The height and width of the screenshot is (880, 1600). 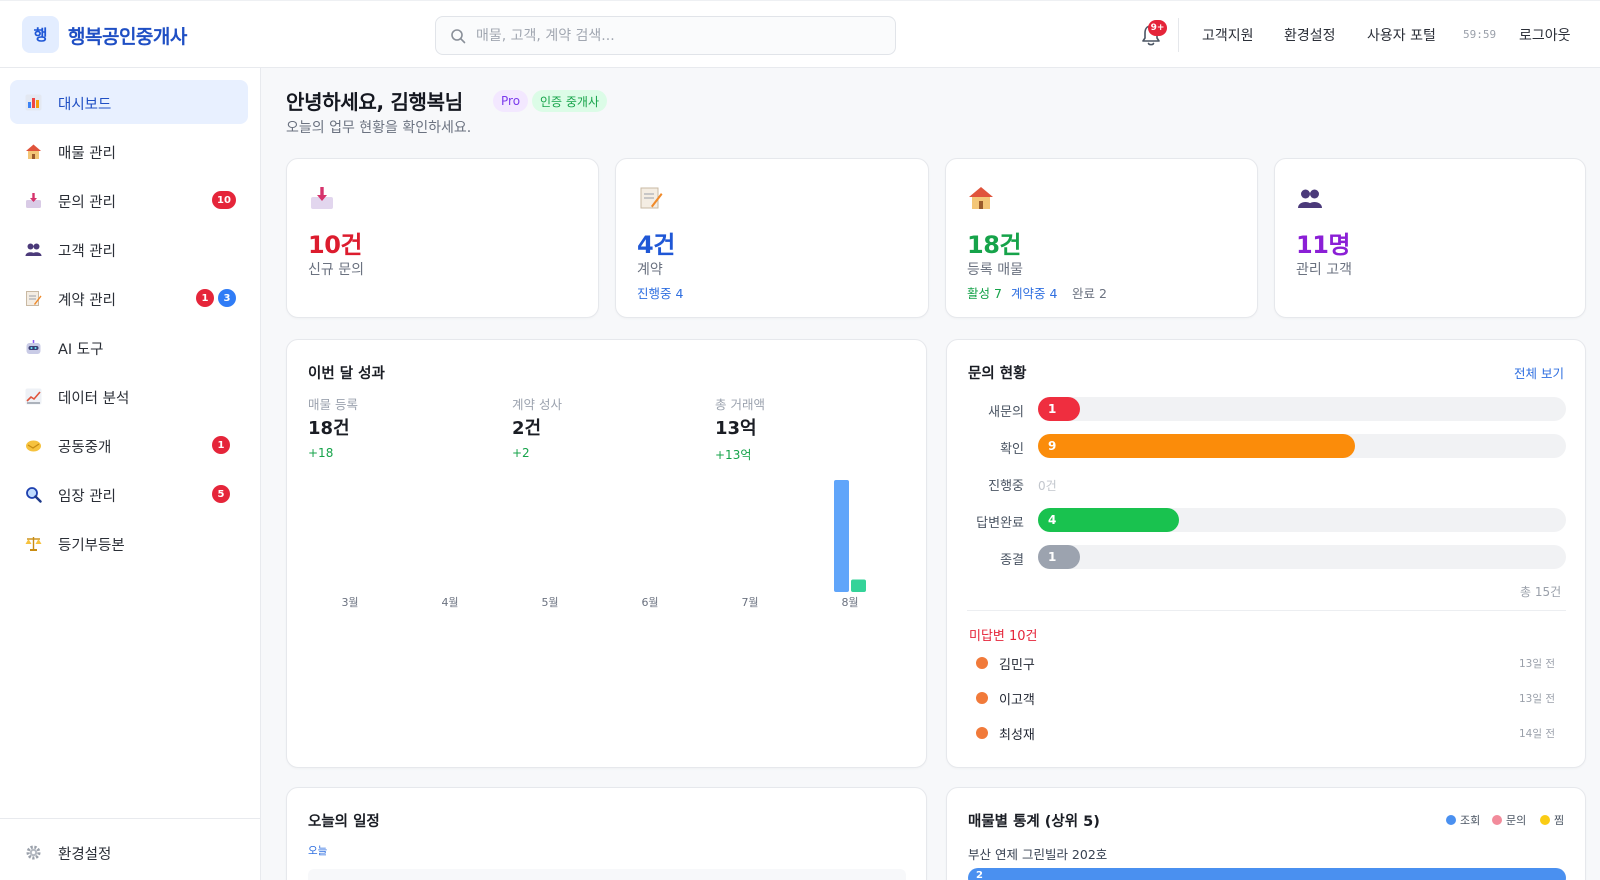 What do you see at coordinates (129, 102) in the screenshot?
I see `sidebar-item-dashboard: 대시보드` at bounding box center [129, 102].